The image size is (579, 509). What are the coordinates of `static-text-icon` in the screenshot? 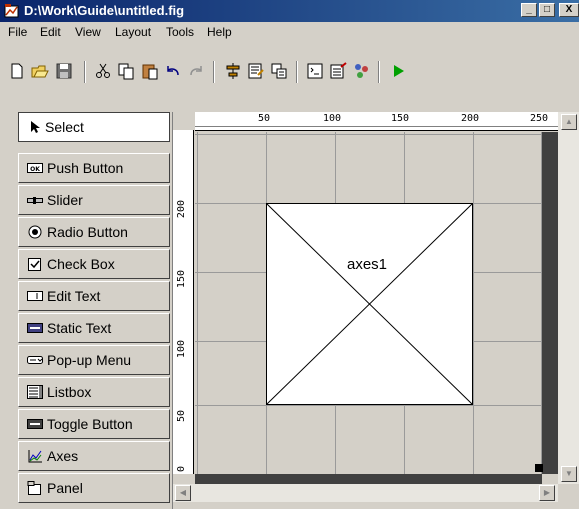 It's located at (35, 328).